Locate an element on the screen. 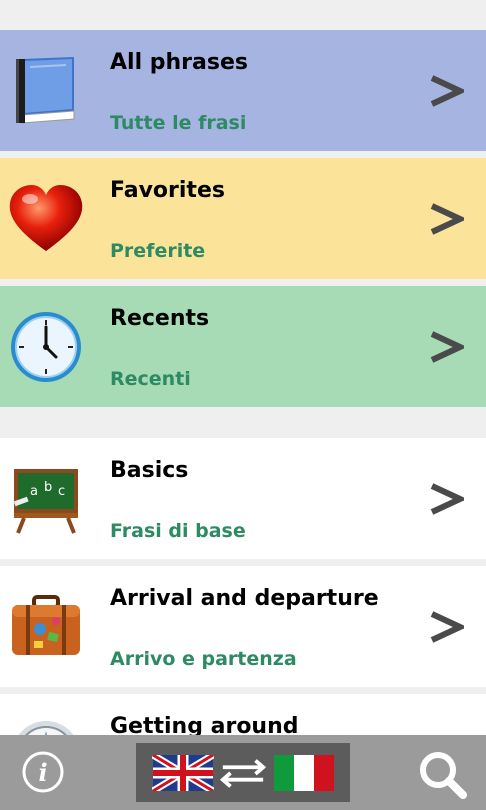  info-icon: i is located at coordinates (43, 772).